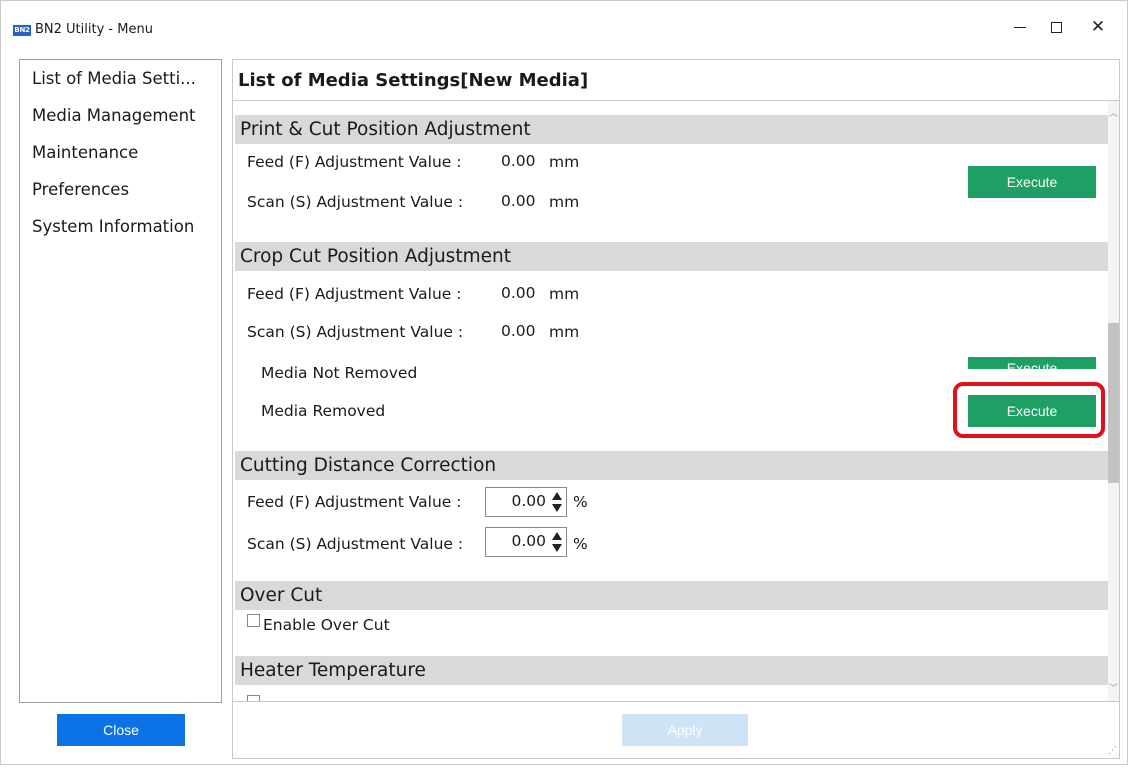 This screenshot has width=1138, height=771. What do you see at coordinates (564, 162) in the screenshot?
I see `print-cut-feed-unit: mm` at bounding box center [564, 162].